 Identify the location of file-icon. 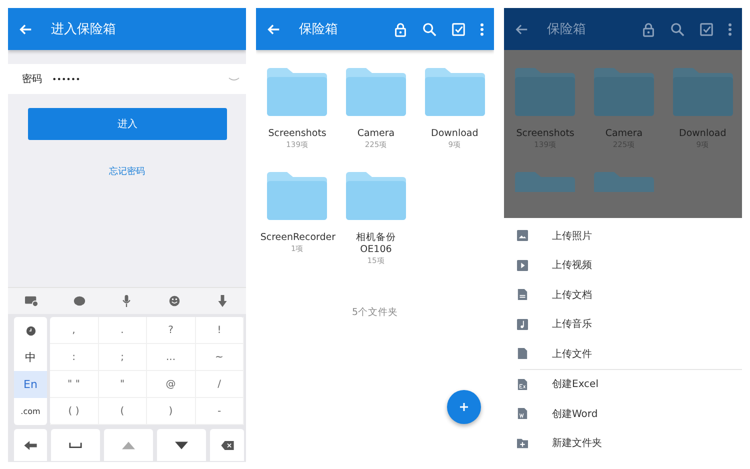
(522, 354).